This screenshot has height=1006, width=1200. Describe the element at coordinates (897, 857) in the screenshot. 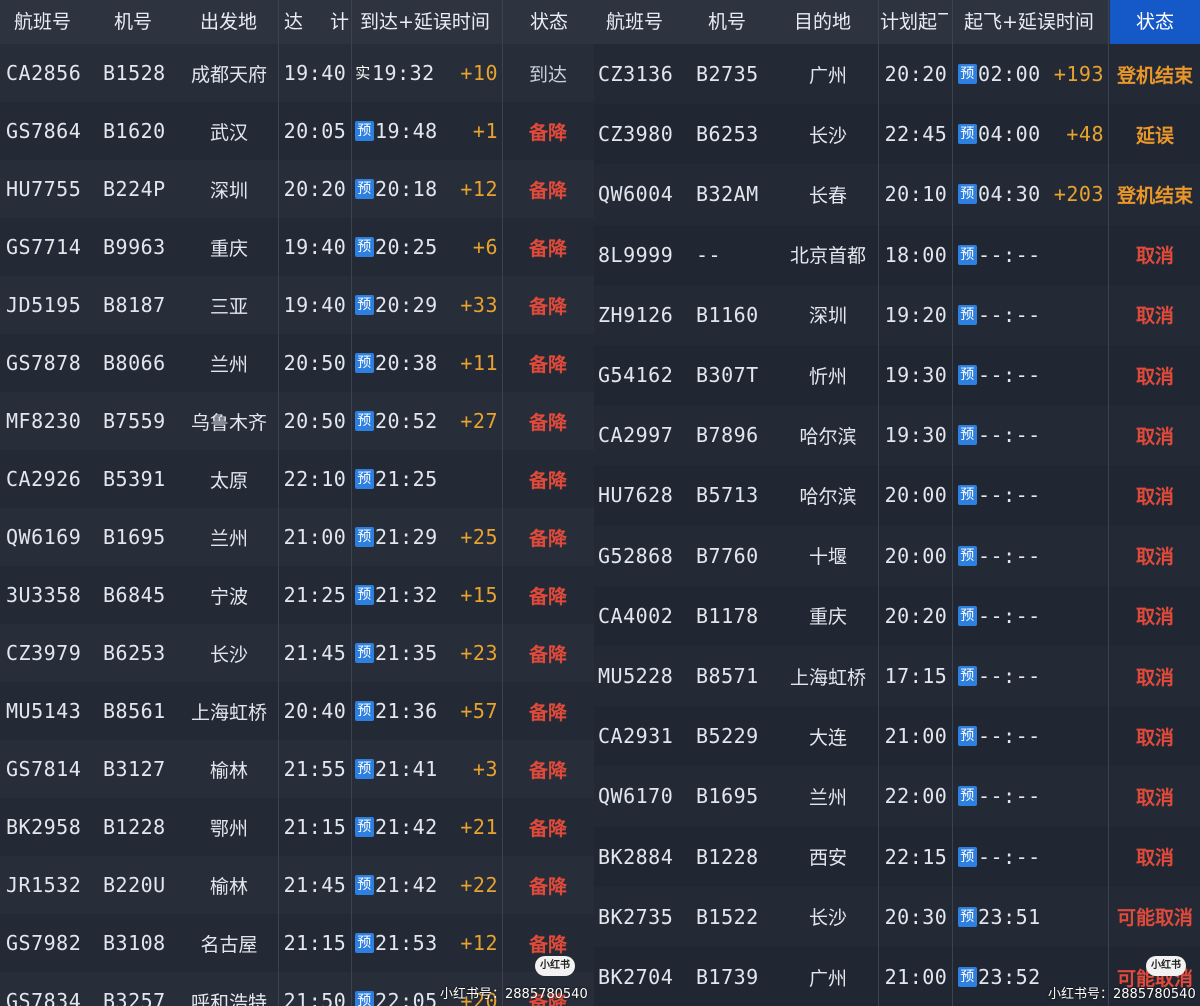

I see `flight-row: BK2884 B1228 西安 22:15 预 --:-- 取消` at that location.